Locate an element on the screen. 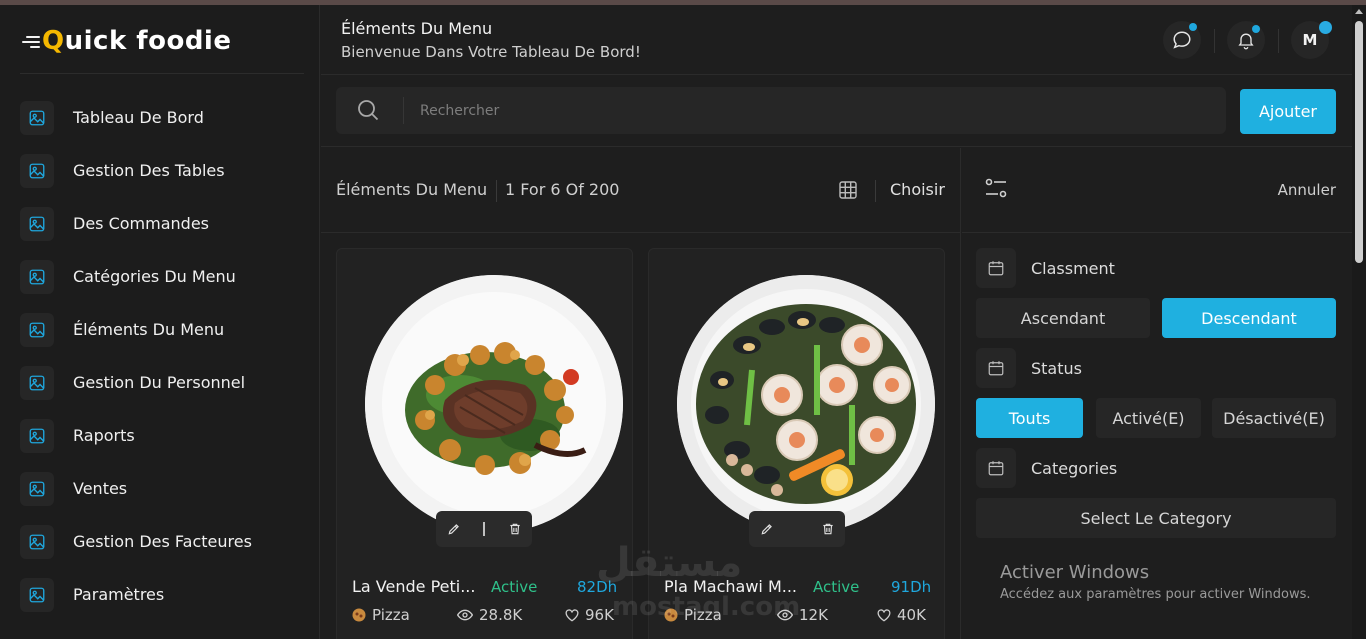  messages-button is located at coordinates (1182, 40).